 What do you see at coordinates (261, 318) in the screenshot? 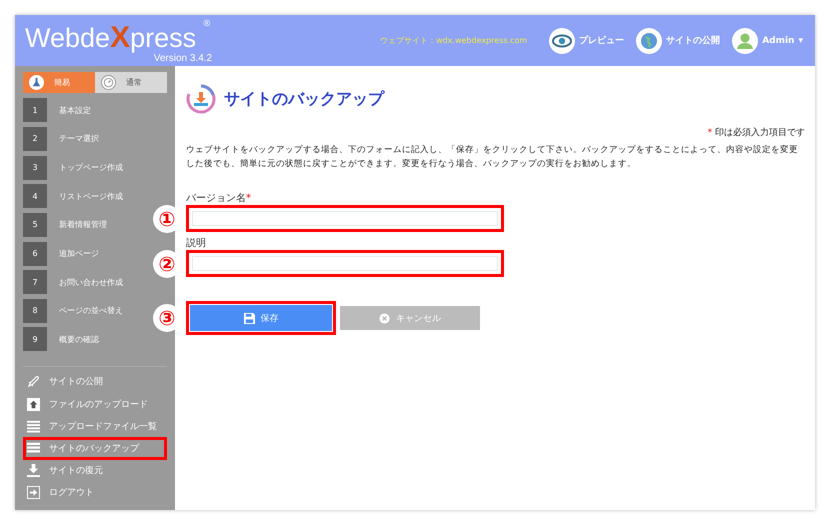
I see `save-button: 保存` at bounding box center [261, 318].